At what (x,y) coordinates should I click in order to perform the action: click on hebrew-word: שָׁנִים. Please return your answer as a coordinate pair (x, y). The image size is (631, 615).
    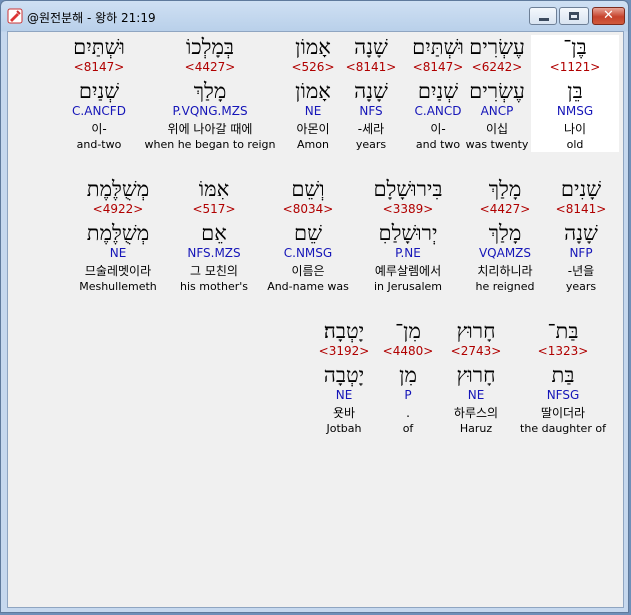
    Looking at the image, I should click on (581, 189).